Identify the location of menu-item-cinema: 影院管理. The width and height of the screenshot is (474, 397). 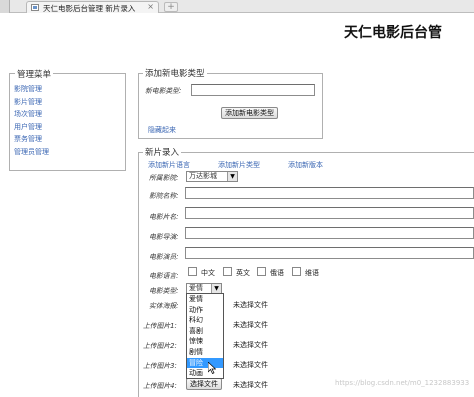
(31, 90).